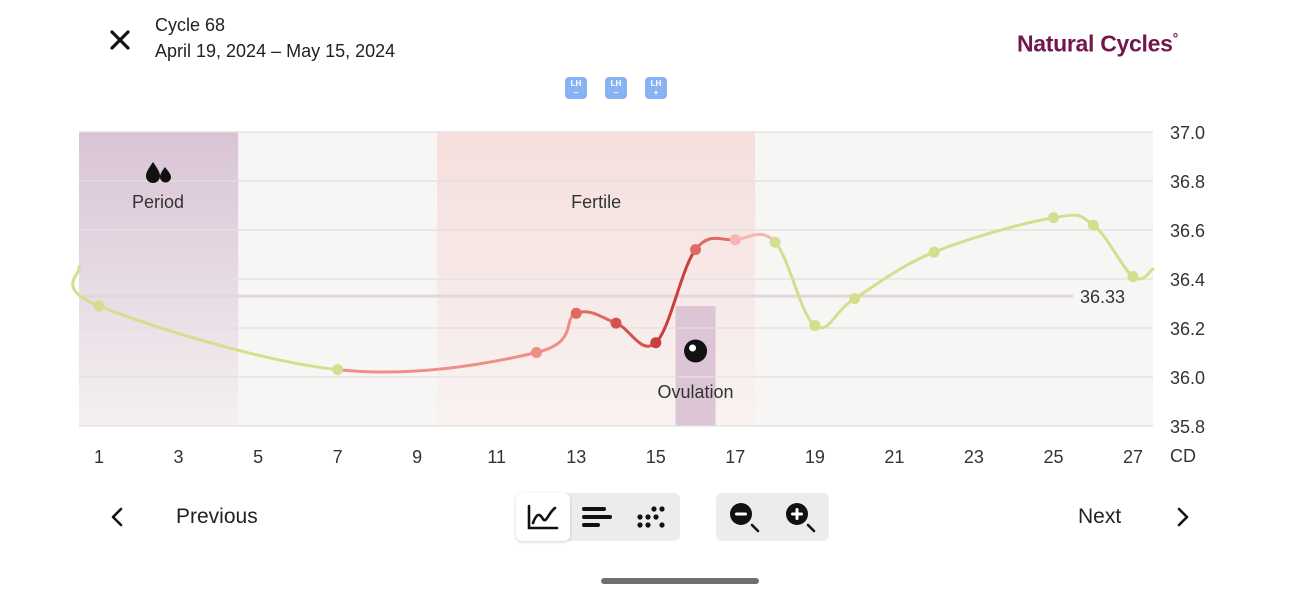 The width and height of the screenshot is (1300, 600). I want to click on lh-test-positive-badge: LH +, so click(656, 88).